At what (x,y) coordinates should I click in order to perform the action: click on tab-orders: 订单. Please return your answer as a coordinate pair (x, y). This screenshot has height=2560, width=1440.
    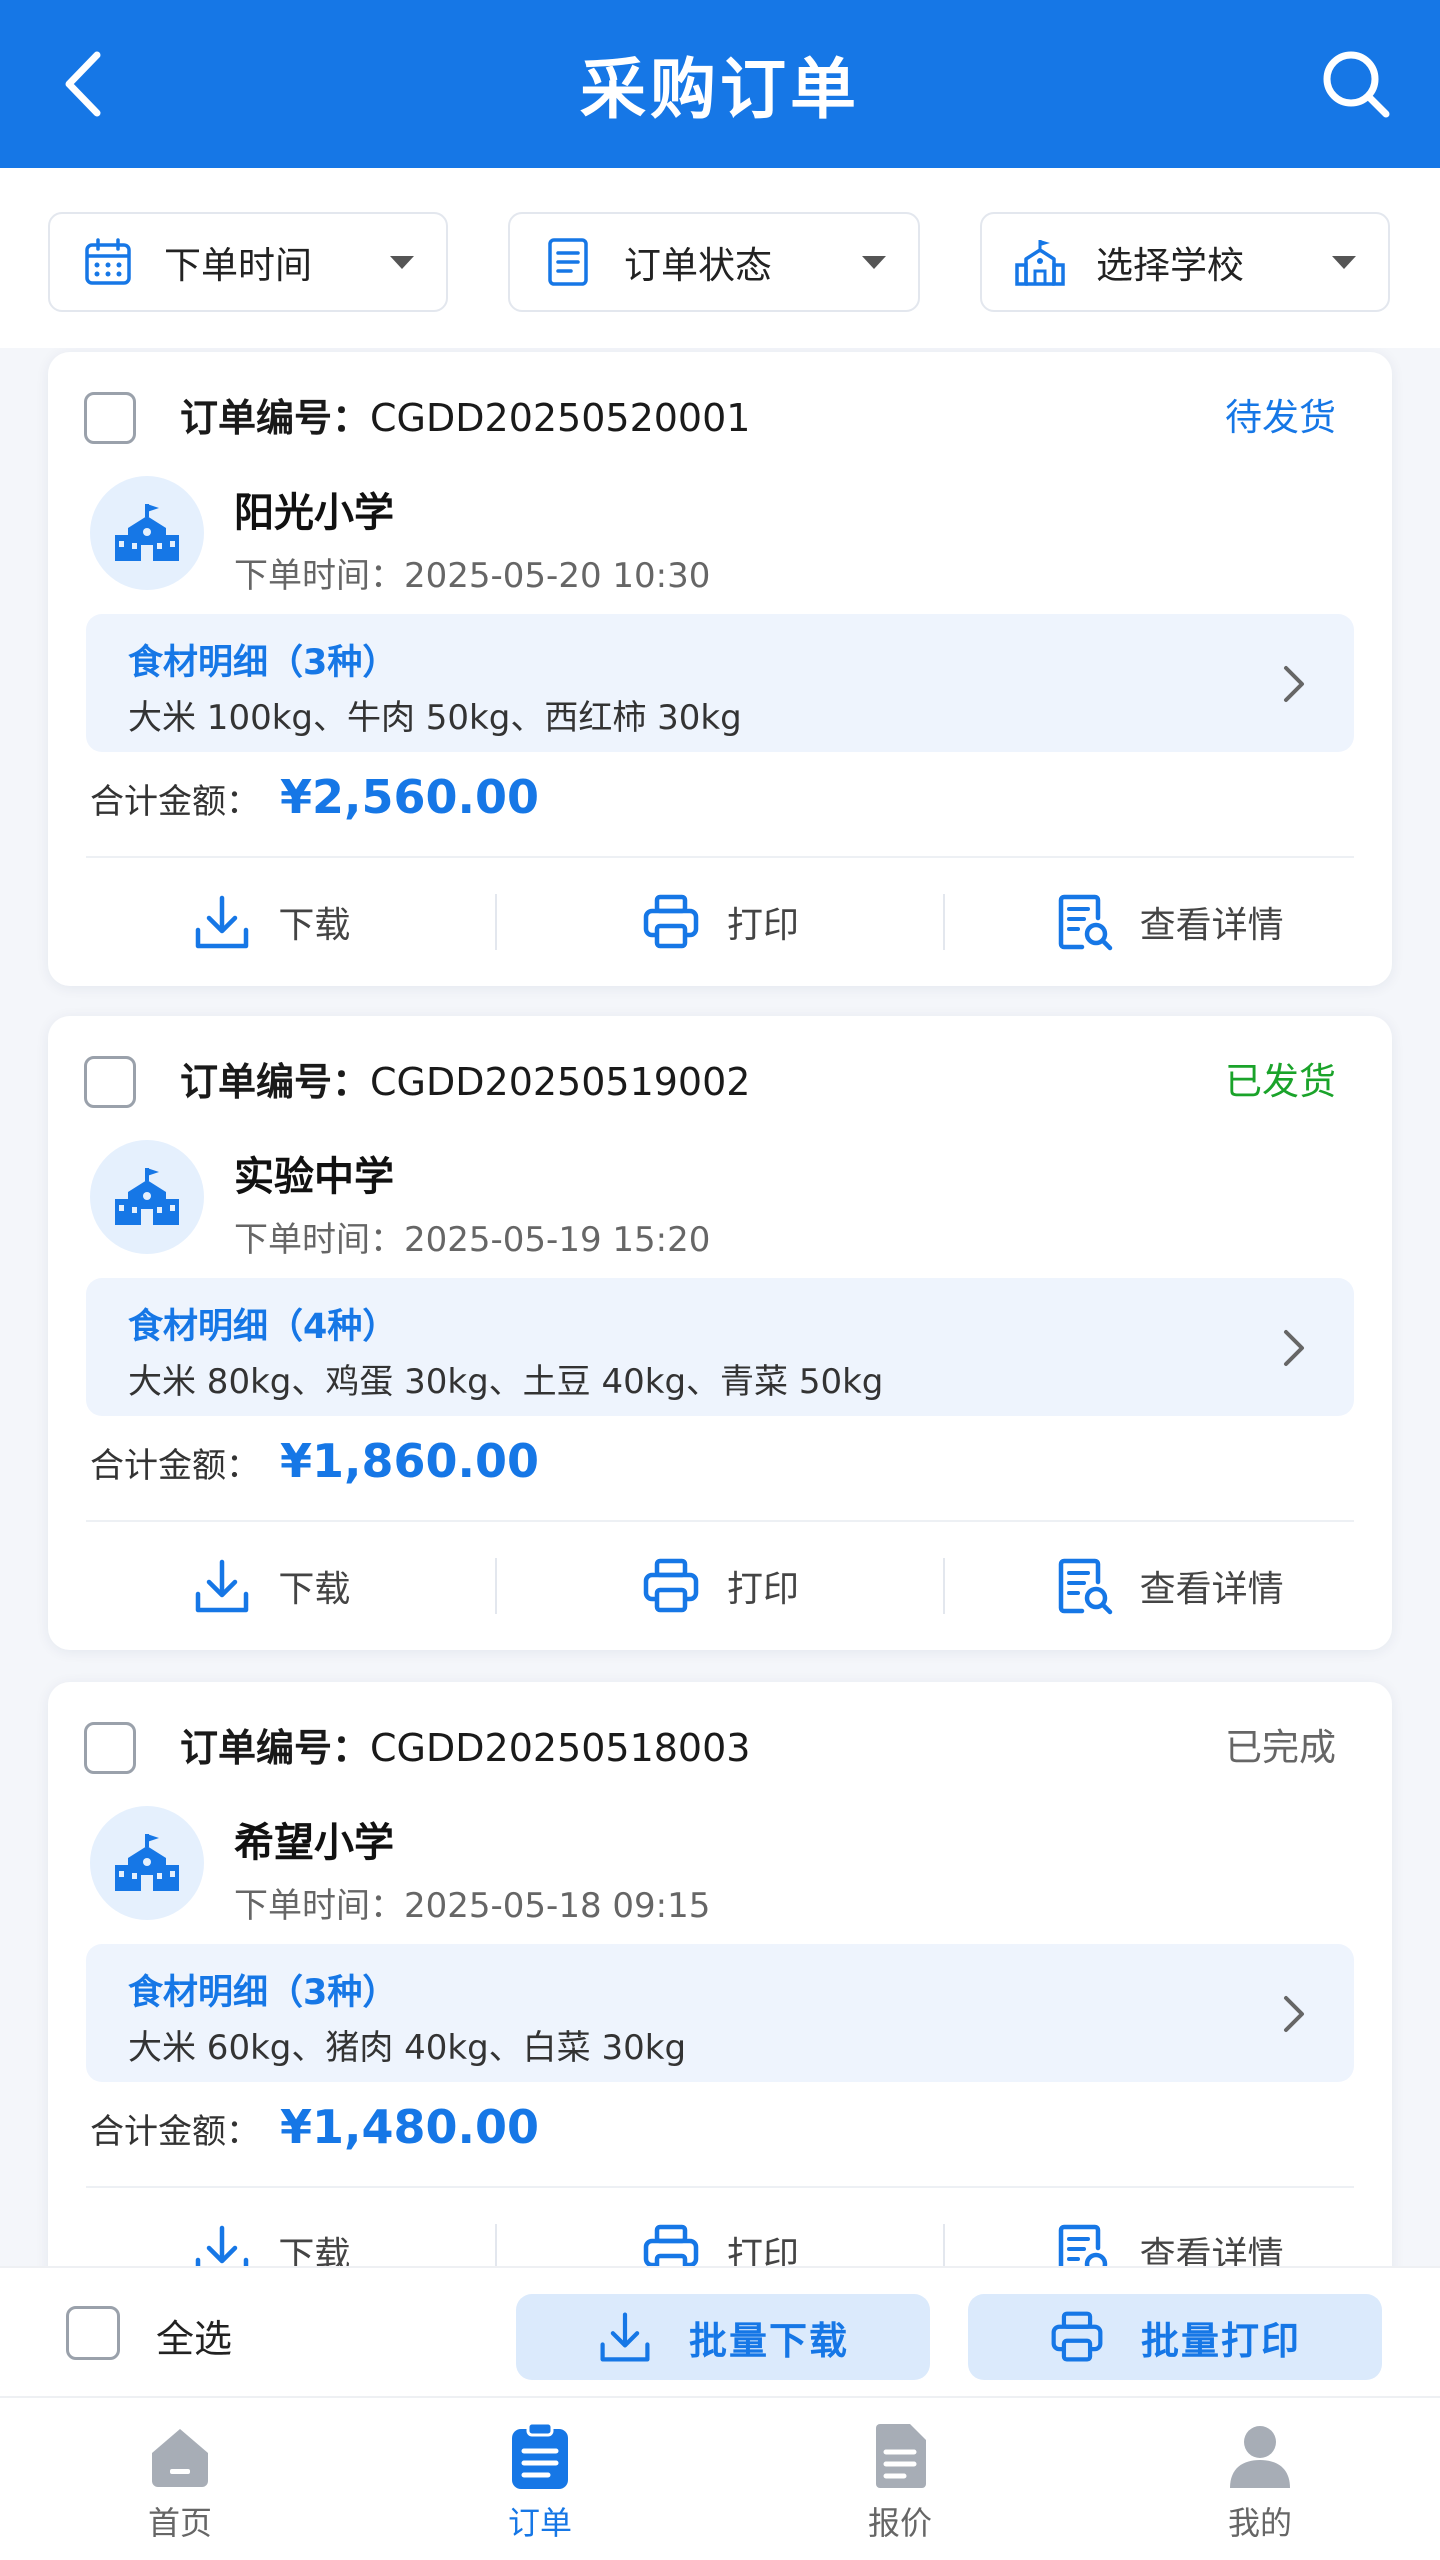
    Looking at the image, I should click on (540, 2479).